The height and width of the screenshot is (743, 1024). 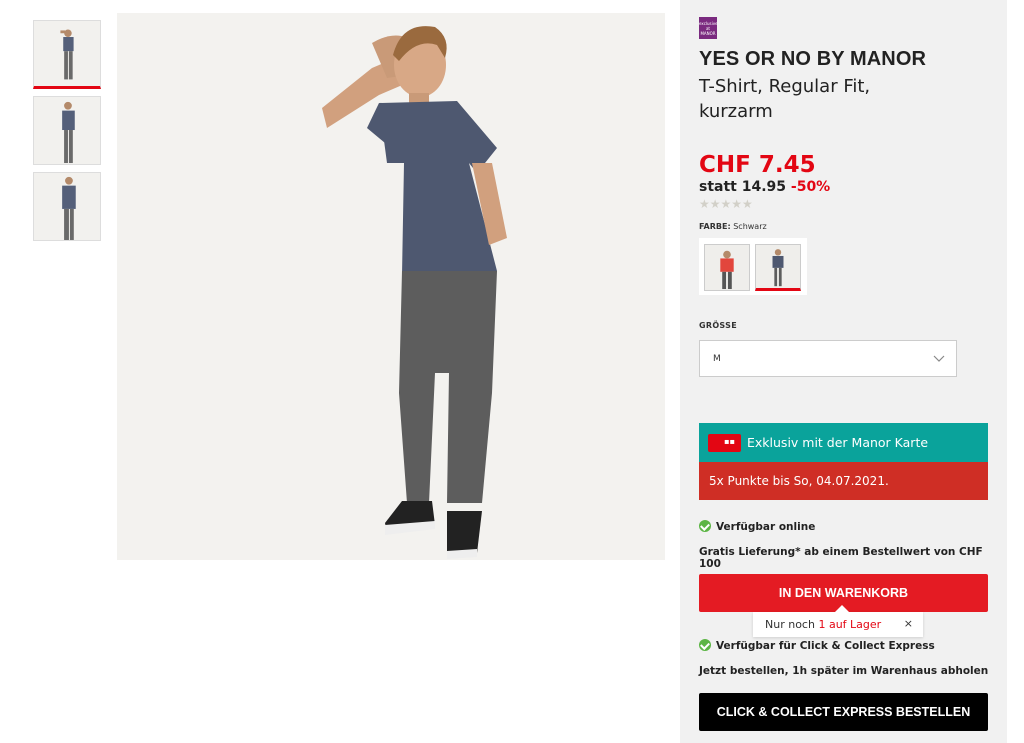 I want to click on model-photo, so click(x=414, y=292).